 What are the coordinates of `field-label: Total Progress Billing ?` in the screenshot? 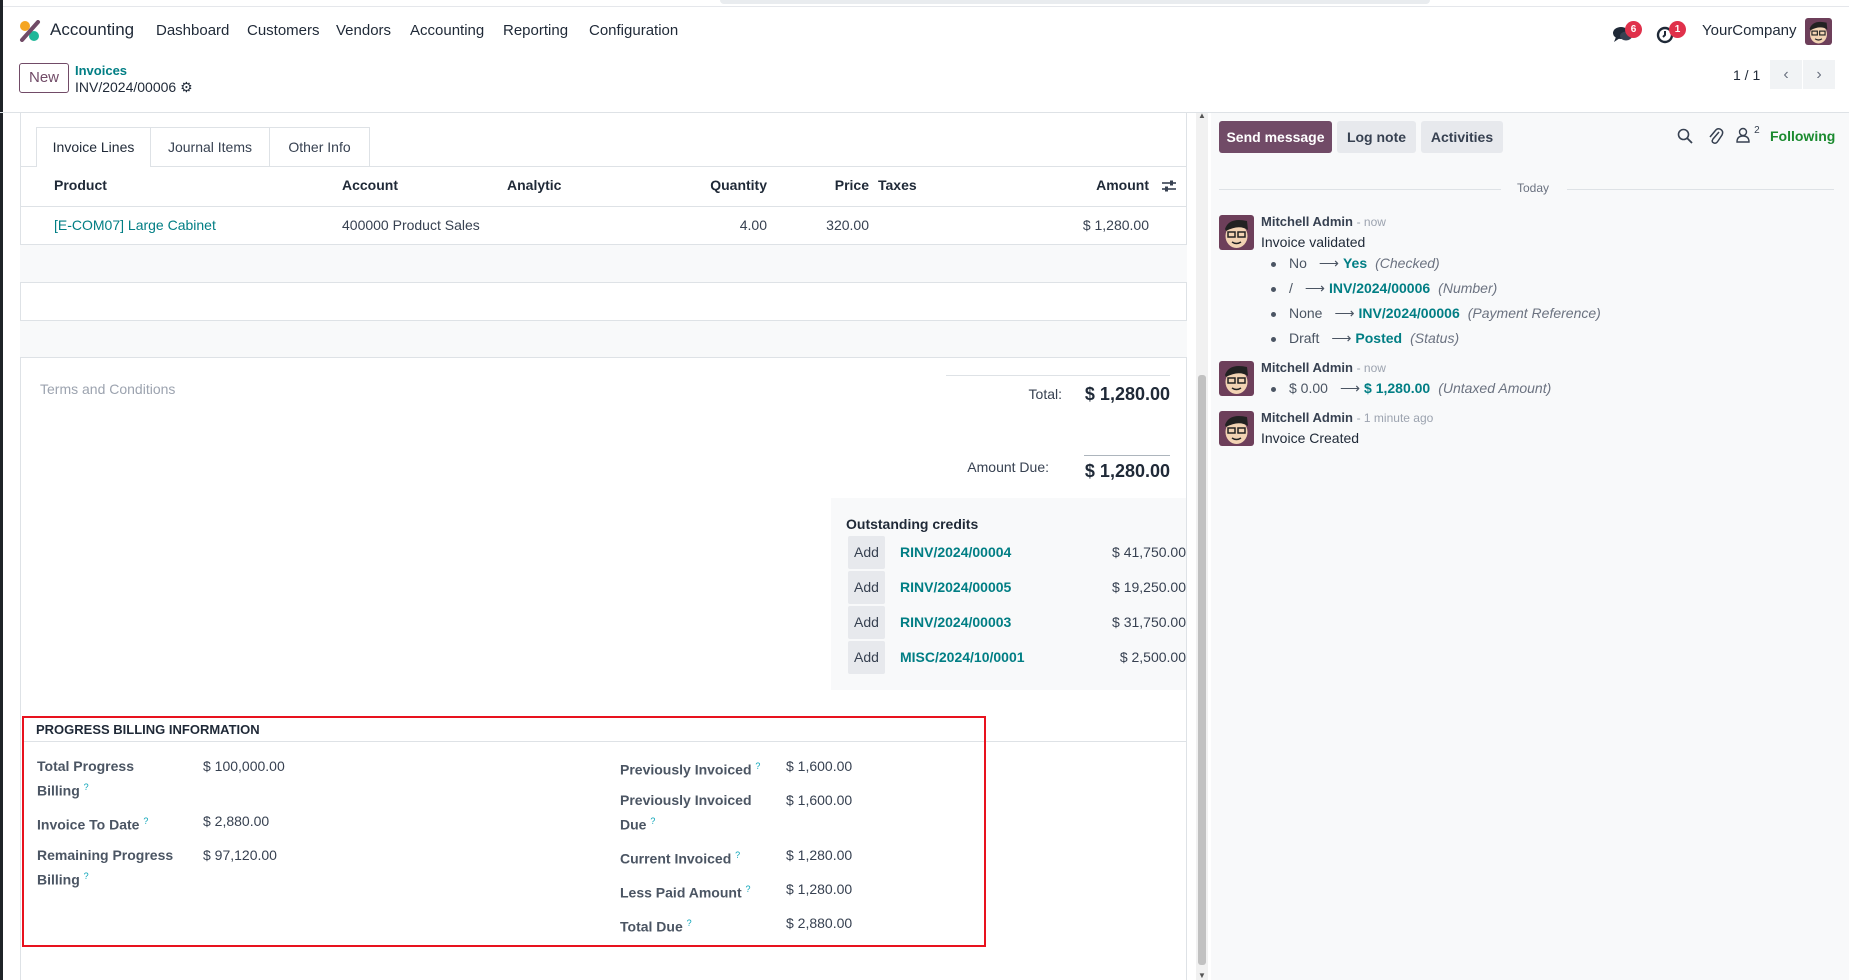 It's located at (85, 778).